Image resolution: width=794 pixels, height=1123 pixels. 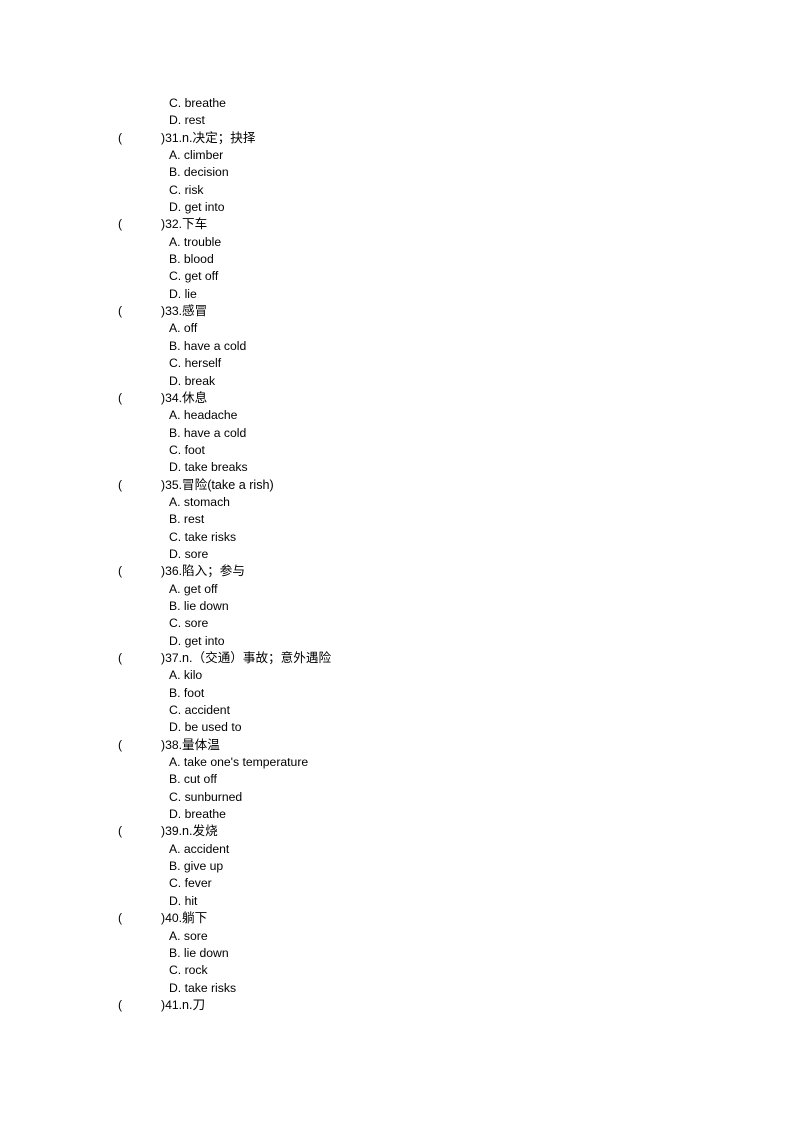 I want to click on option-line: D. break, so click(x=398, y=381).